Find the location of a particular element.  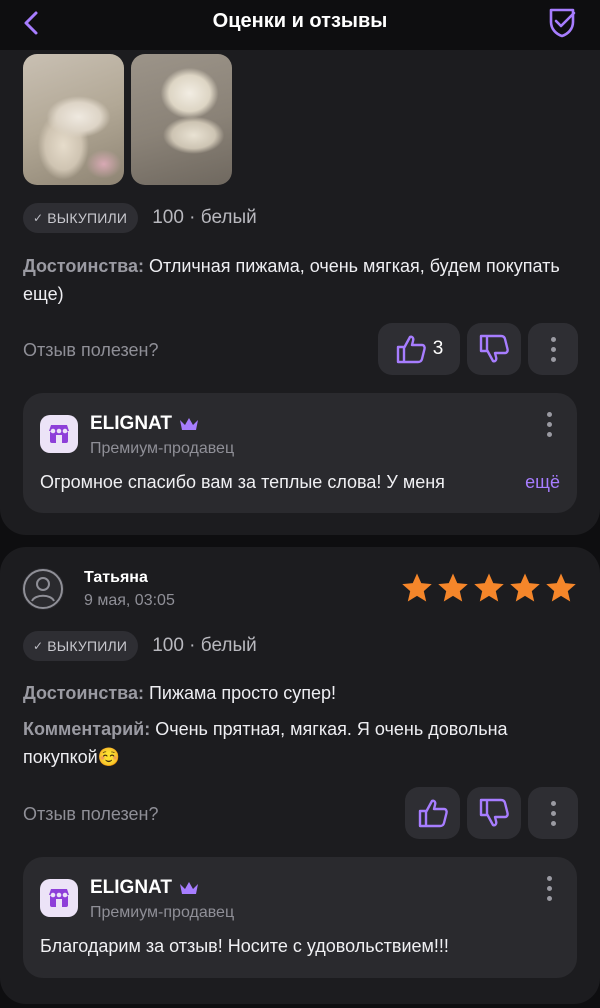

sad-face-icon is located at coordinates (43, 589).